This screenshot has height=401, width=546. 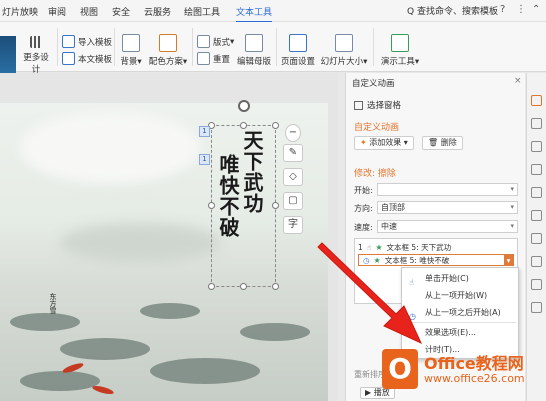 I want to click on design-thumbnail, so click(x=8, y=55).